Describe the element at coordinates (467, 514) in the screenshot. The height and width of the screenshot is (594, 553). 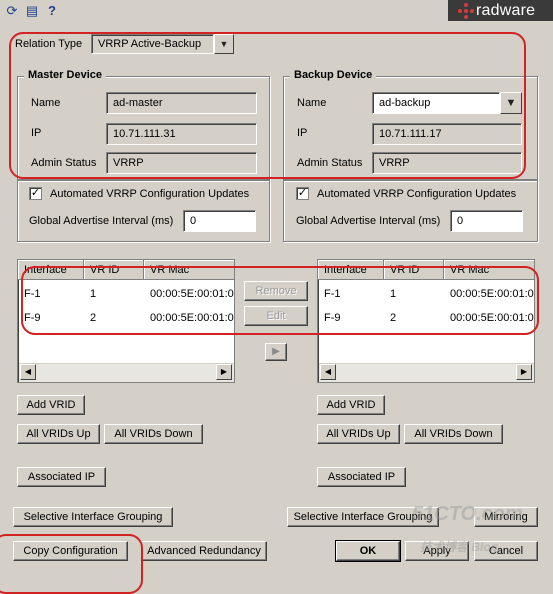
I see `watermark-logo: 51CTO.com` at that location.